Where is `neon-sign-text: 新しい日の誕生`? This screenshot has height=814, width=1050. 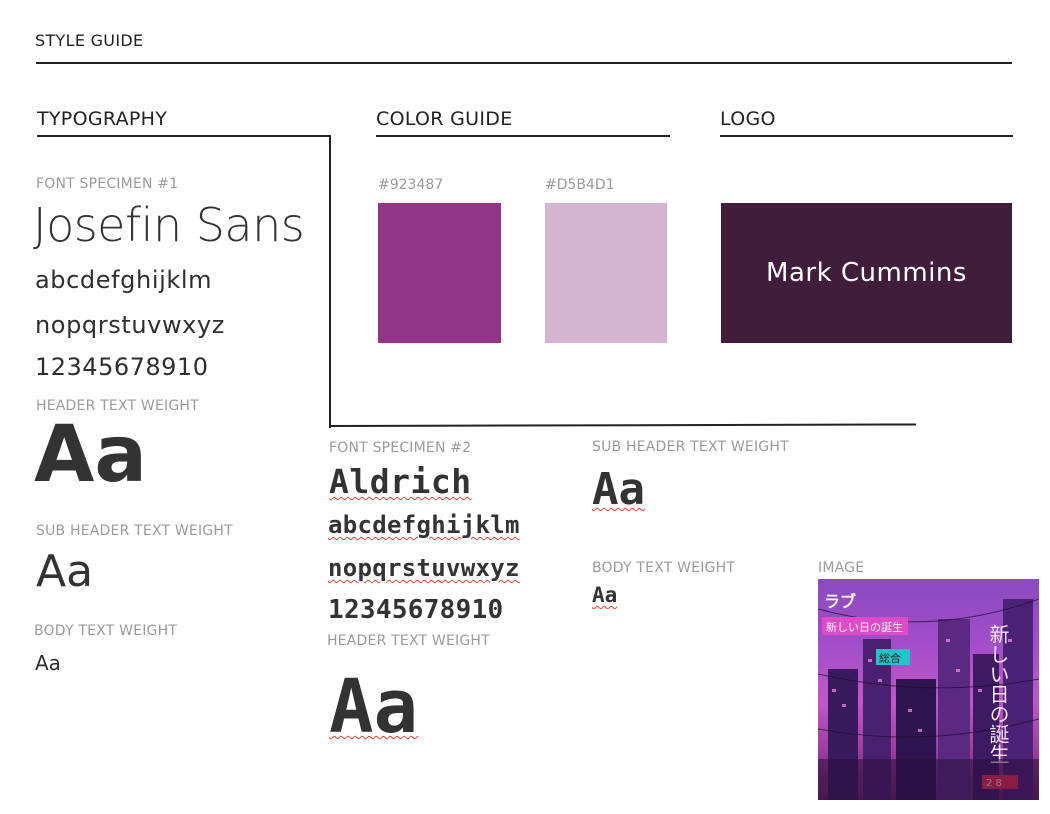
neon-sign-text: 新しい日の誕生 is located at coordinates (864, 627).